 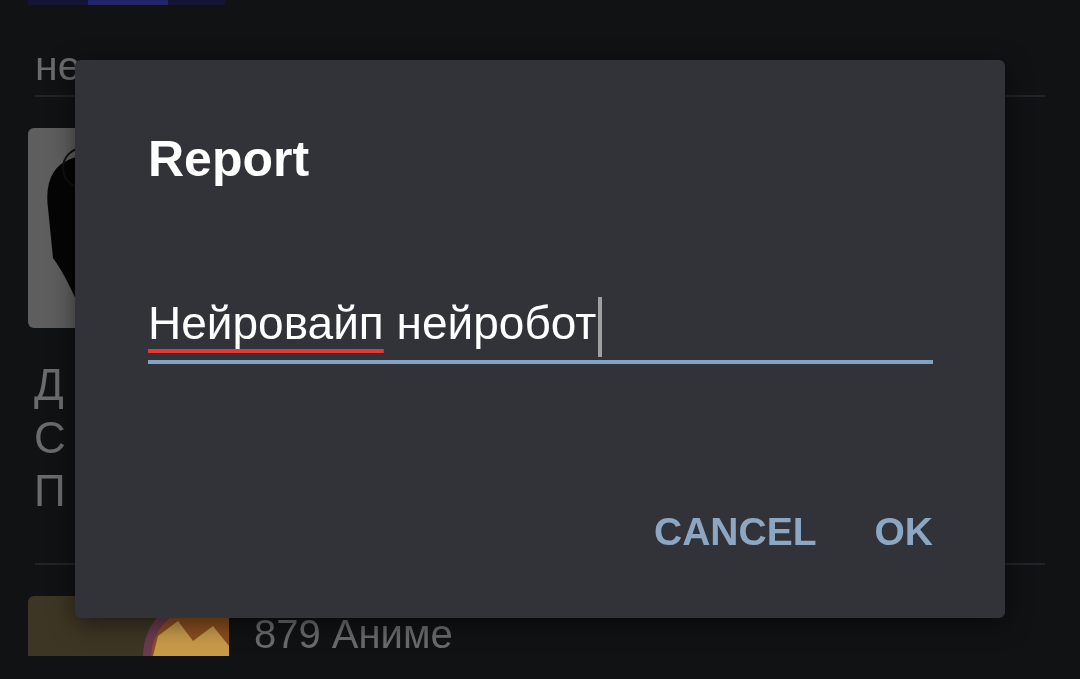 I want to click on post-text: П, so click(x=50, y=491).